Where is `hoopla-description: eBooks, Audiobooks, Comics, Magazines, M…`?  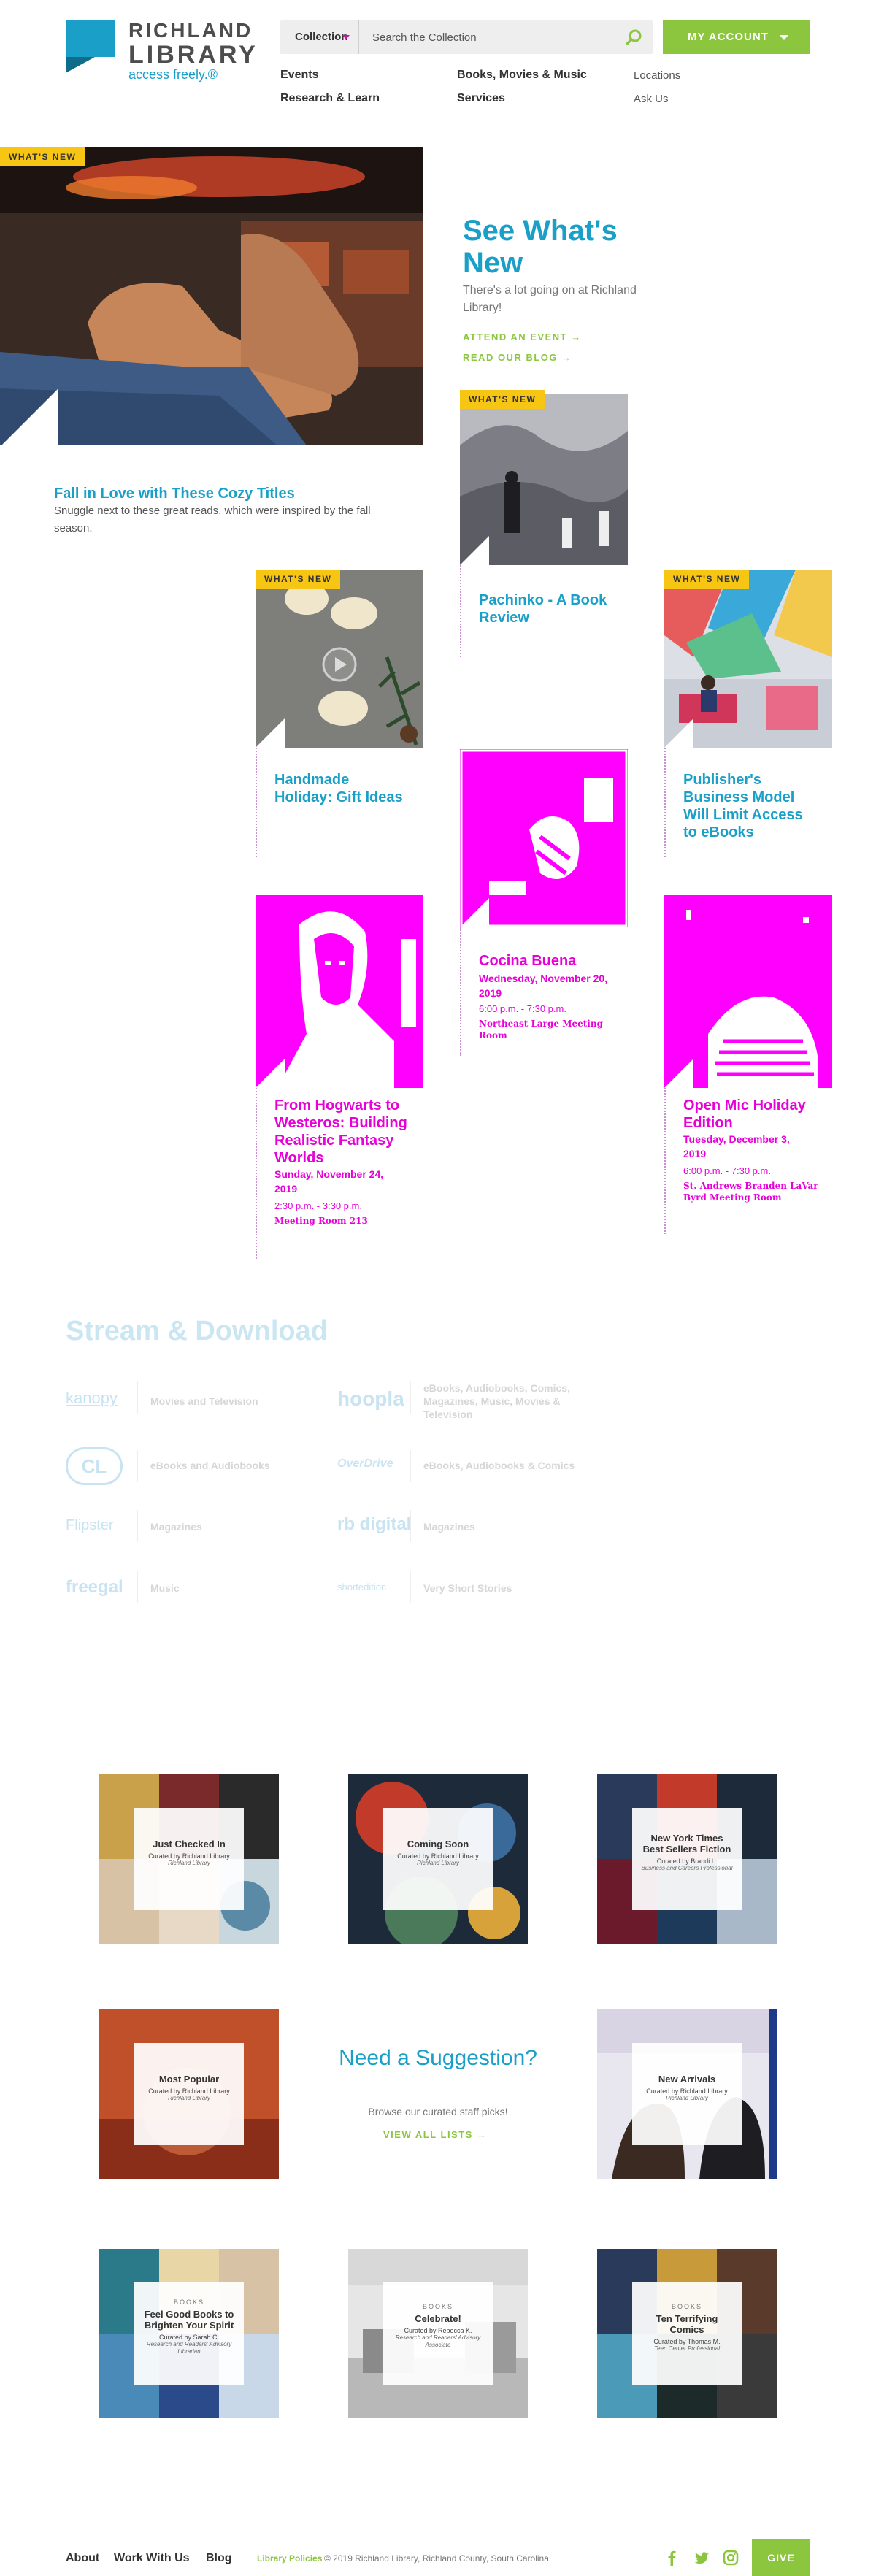
hoopla-description: eBooks, Audiobooks, Comics, Magazines, M… is located at coordinates (496, 1401).